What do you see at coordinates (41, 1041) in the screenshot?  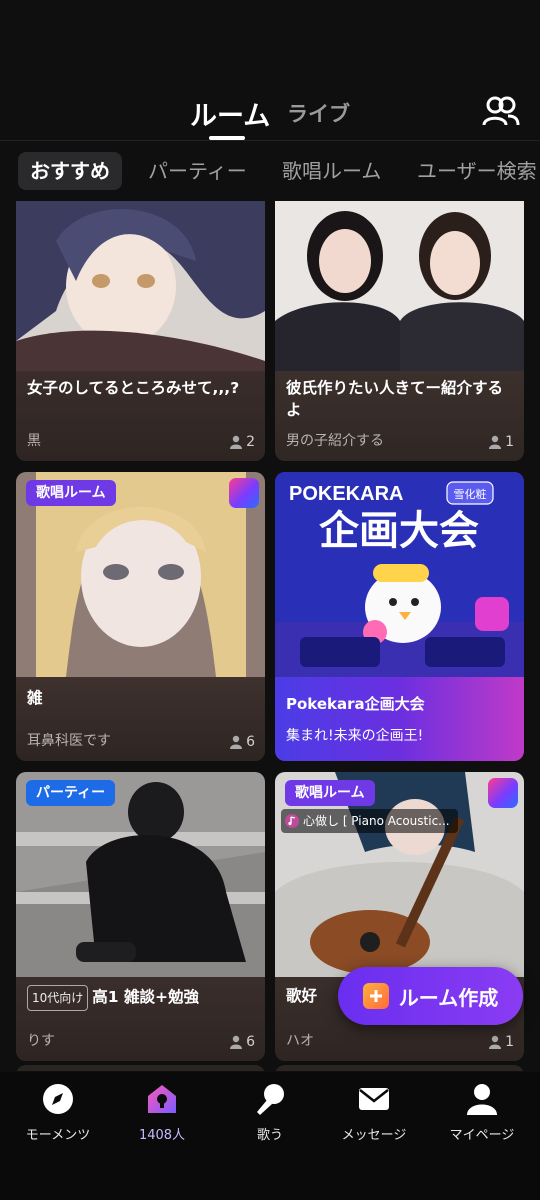 I see `room-host: りす` at bounding box center [41, 1041].